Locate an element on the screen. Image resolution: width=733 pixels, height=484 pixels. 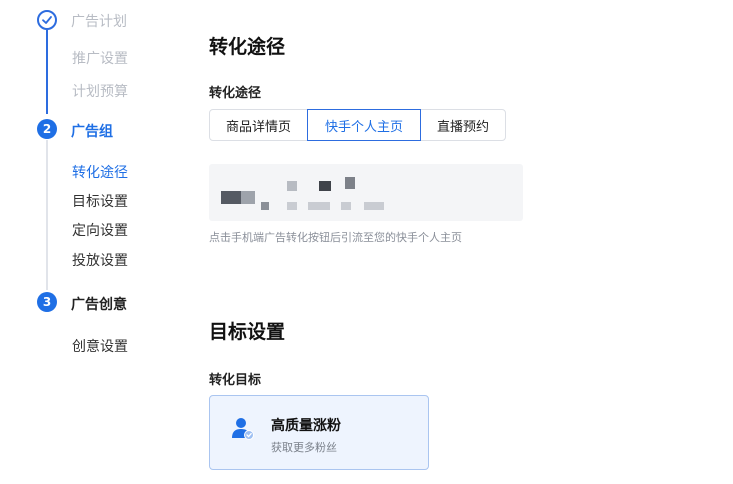
sub-item-conversion-path: 转化途径 is located at coordinates (100, 172).